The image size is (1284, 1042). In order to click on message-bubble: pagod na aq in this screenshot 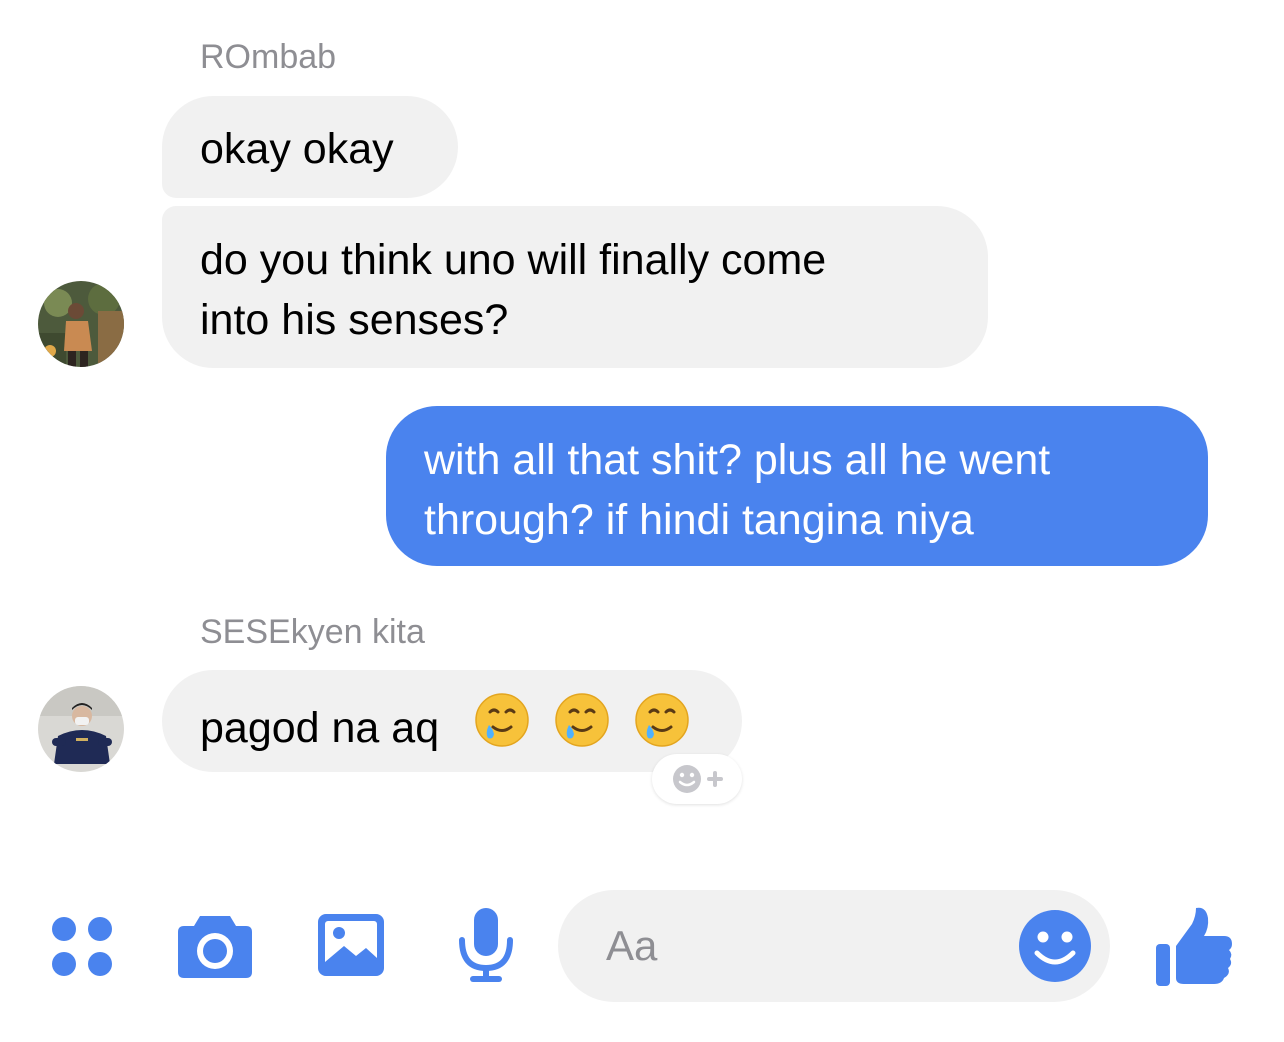, I will do `click(452, 721)`.